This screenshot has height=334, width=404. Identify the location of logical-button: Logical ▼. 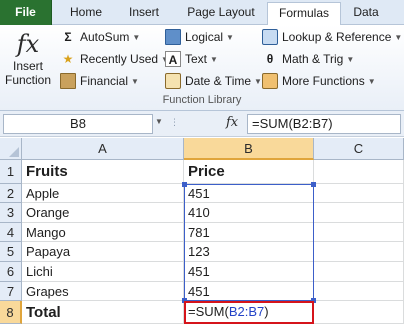
(199, 37).